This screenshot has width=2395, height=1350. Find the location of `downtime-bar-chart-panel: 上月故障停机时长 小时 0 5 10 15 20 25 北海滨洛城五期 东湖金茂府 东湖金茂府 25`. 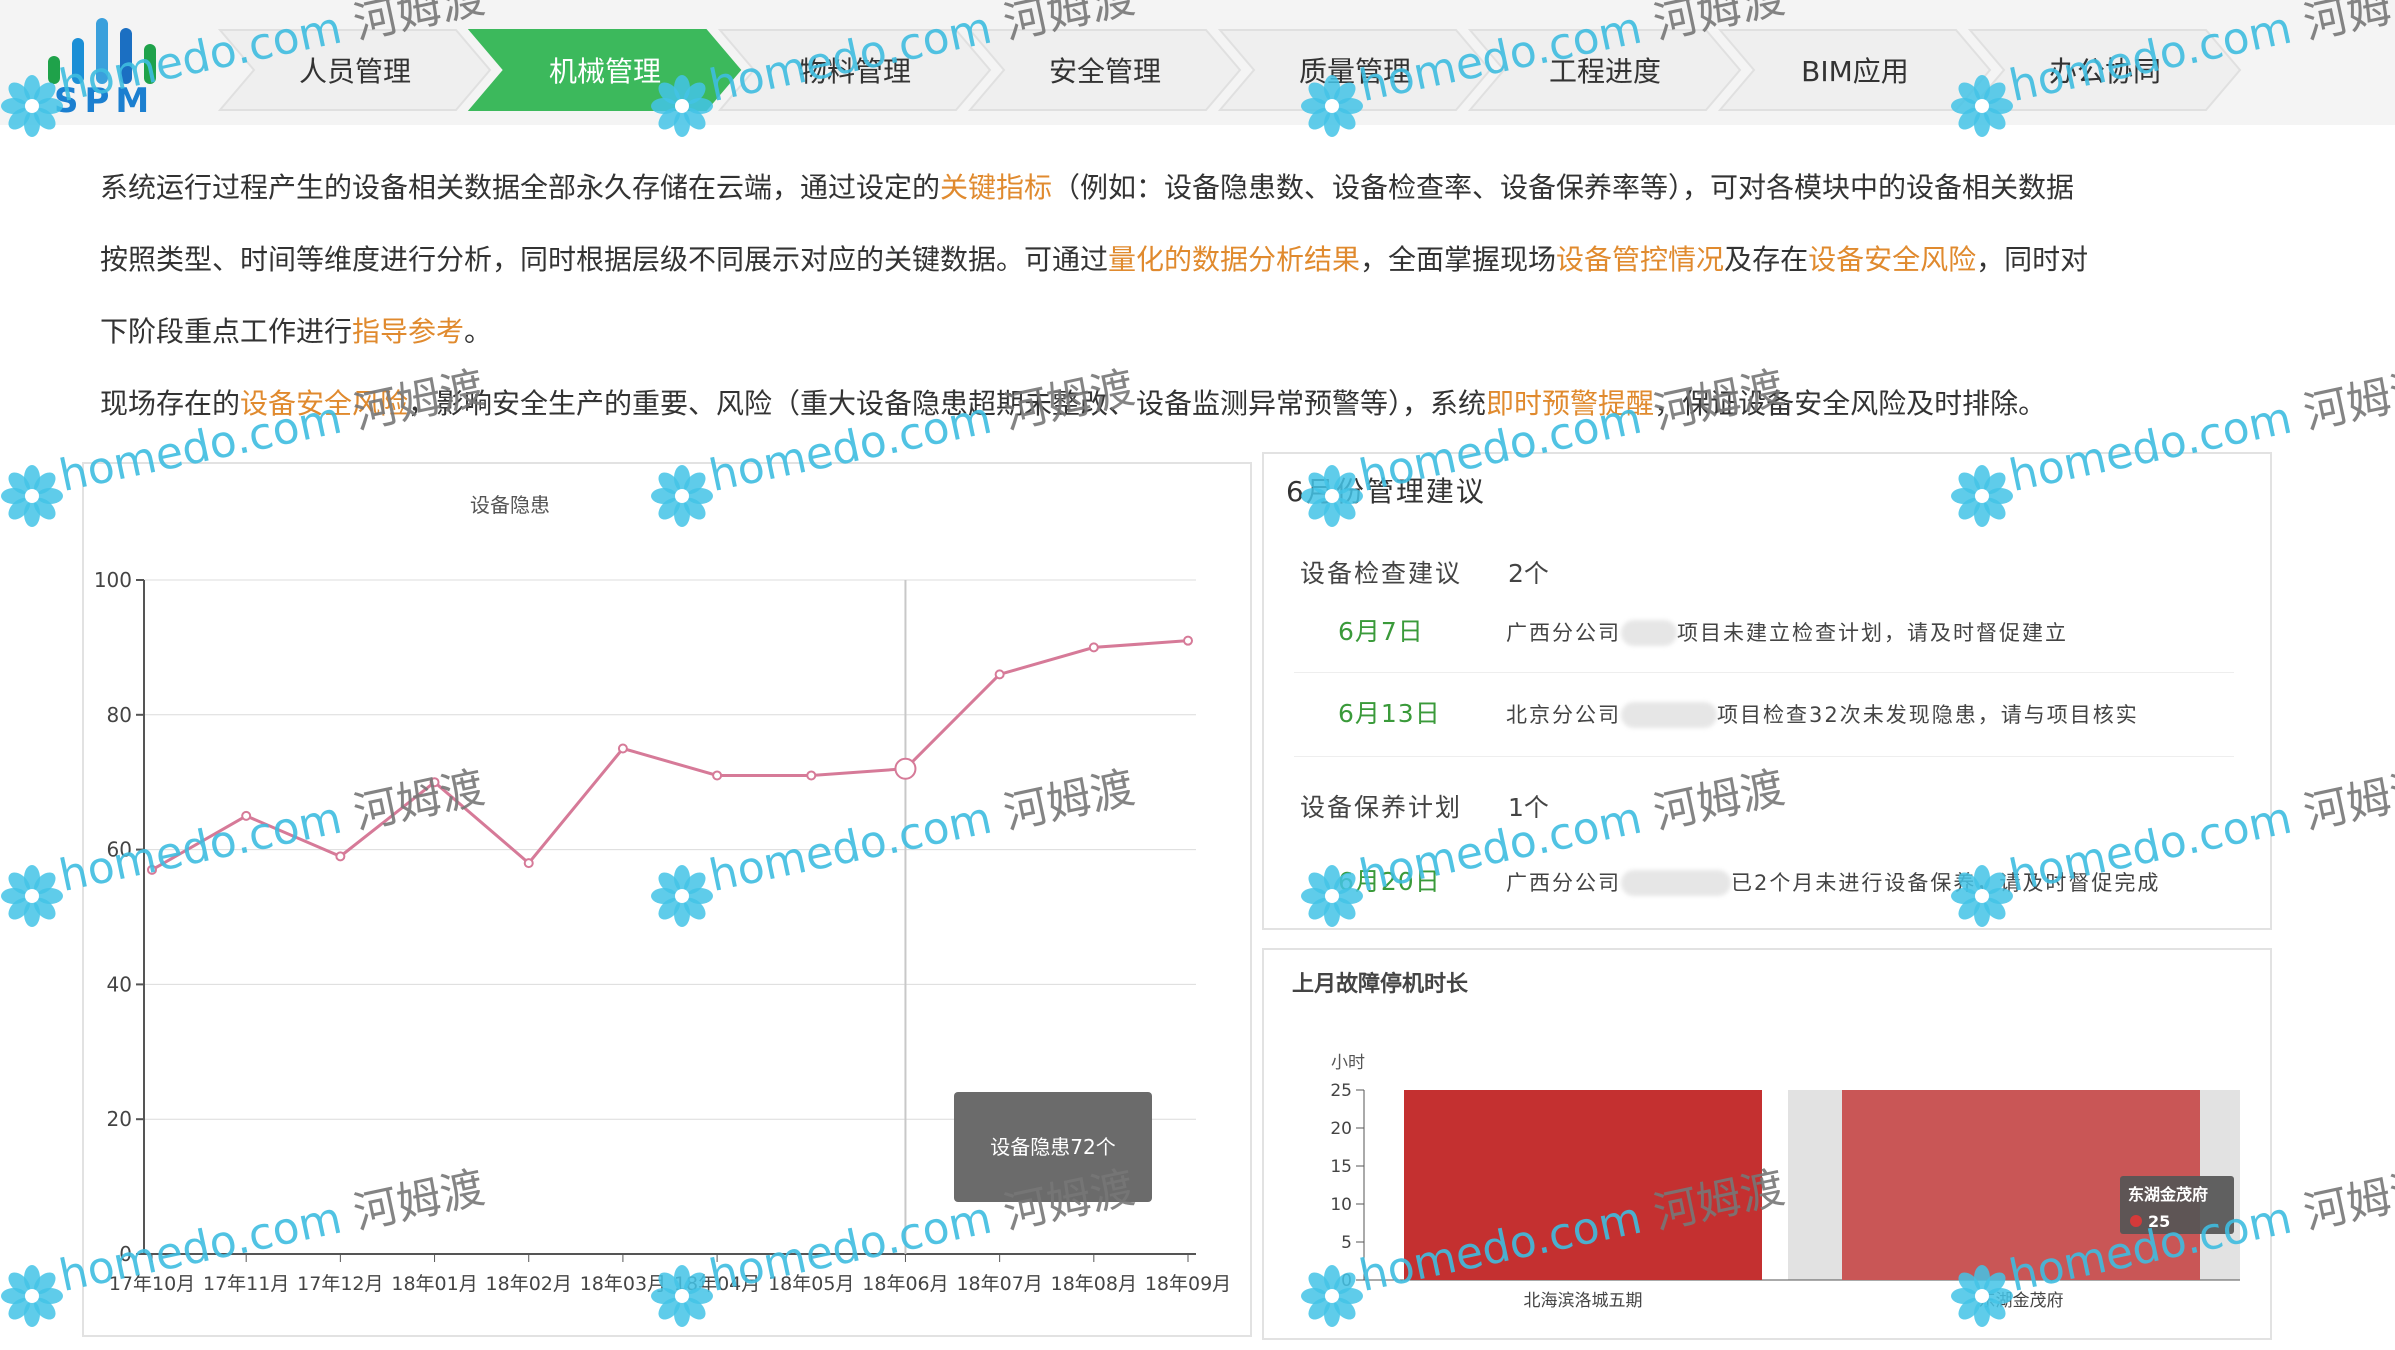

downtime-bar-chart-panel: 上月故障停机时长 小时 0 5 10 15 20 25 北海滨洛城五期 东湖金茂府 东湖金茂府 25 is located at coordinates (1767, 1144).